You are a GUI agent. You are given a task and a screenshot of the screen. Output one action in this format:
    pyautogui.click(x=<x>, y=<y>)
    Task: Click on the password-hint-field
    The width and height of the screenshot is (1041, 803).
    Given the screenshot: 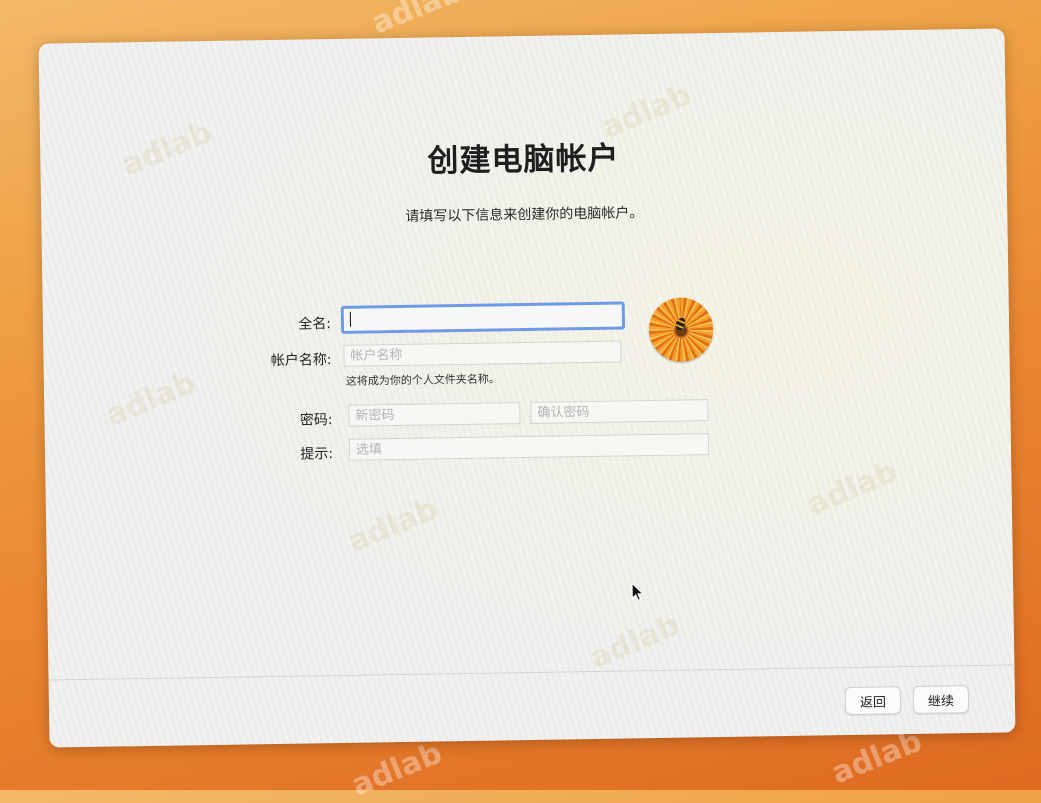 What is the action you would take?
    pyautogui.click(x=529, y=447)
    